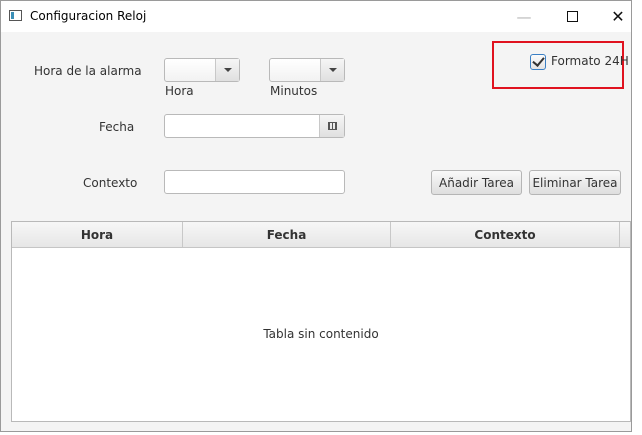 Image resolution: width=642 pixels, height=435 pixels. What do you see at coordinates (321, 334) in the screenshot?
I see `empty-table-placeholder: Tabla sin contenido` at bounding box center [321, 334].